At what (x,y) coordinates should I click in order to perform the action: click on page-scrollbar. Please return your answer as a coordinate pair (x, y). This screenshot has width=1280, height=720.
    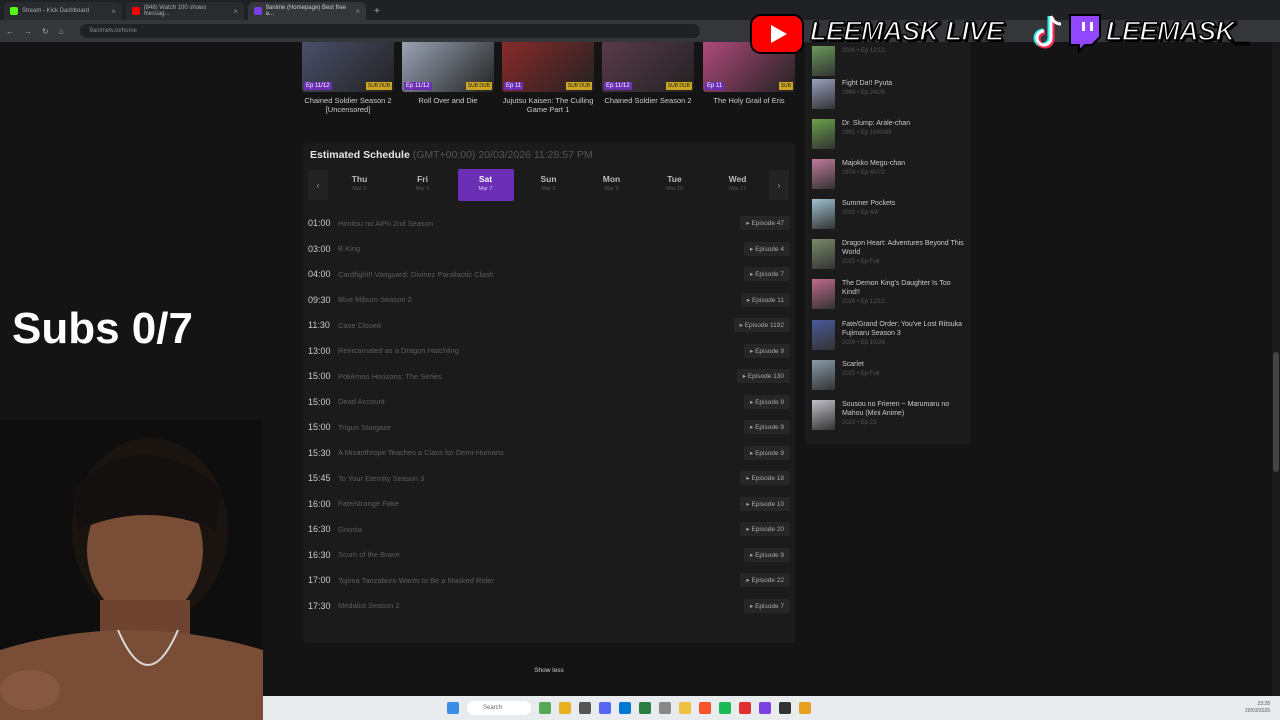
    Looking at the image, I should click on (1276, 369).